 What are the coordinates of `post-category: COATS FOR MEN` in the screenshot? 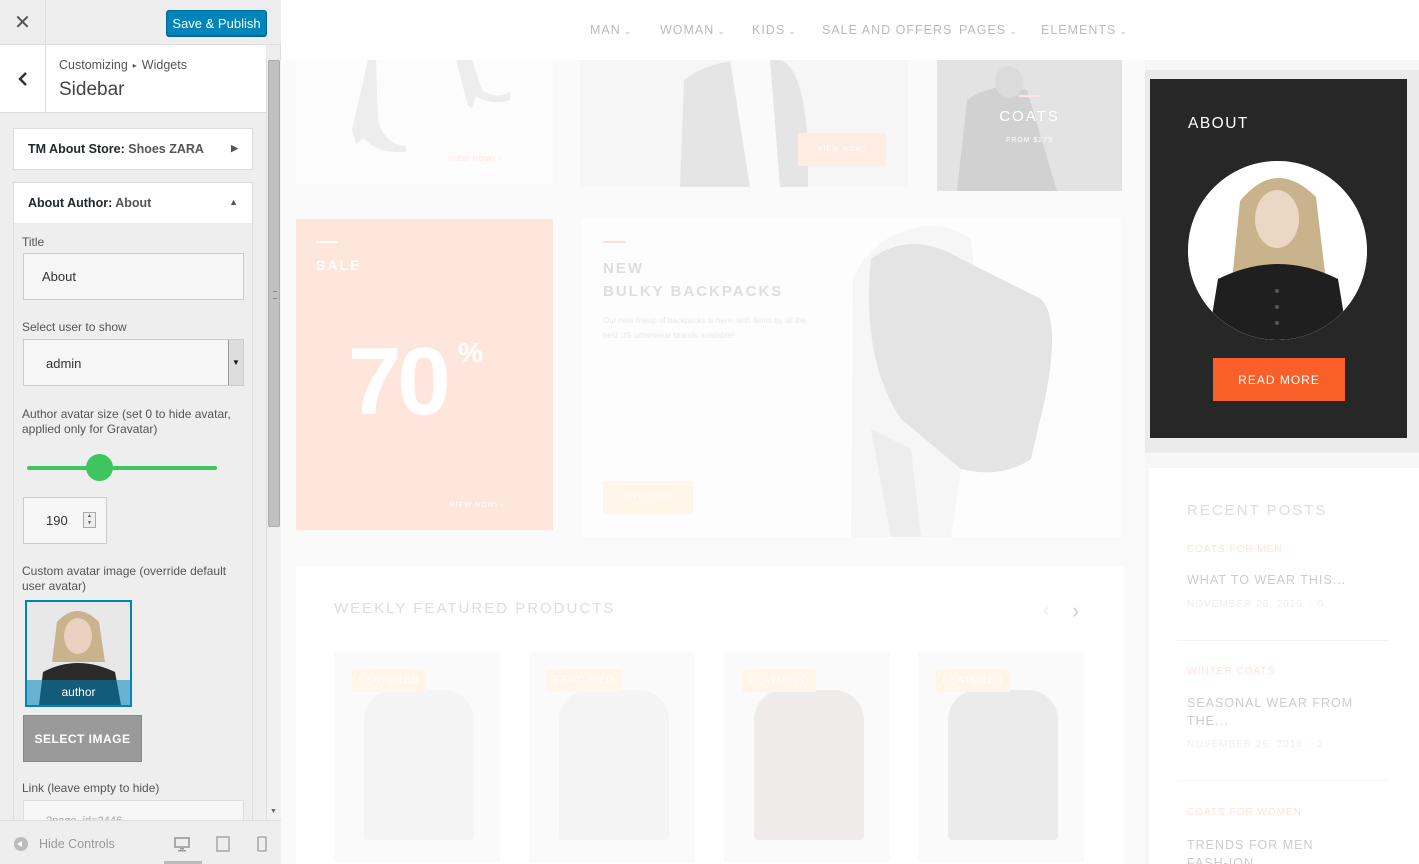 It's located at (1235, 549).